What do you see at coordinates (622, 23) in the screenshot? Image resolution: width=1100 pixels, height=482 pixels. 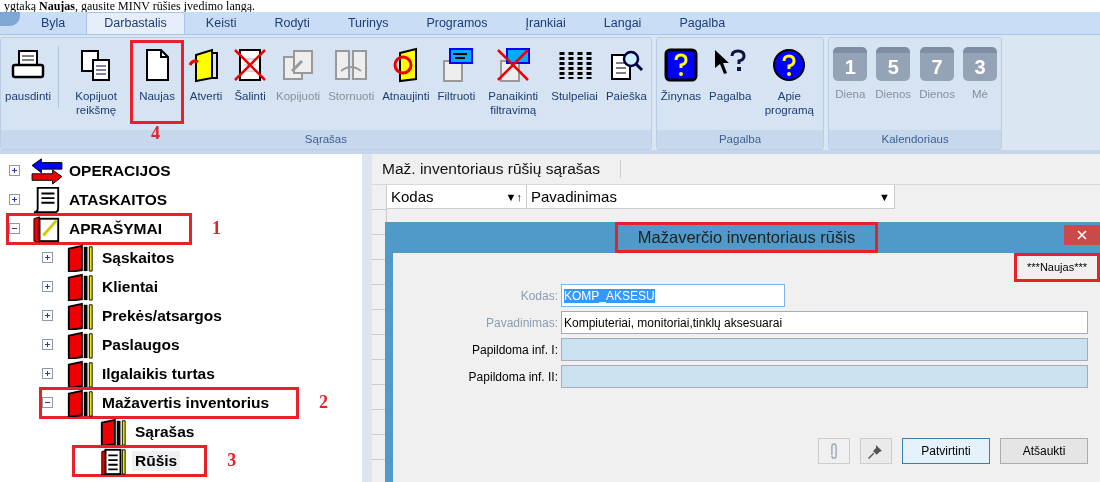 I see `ribbon-tab: Langai` at bounding box center [622, 23].